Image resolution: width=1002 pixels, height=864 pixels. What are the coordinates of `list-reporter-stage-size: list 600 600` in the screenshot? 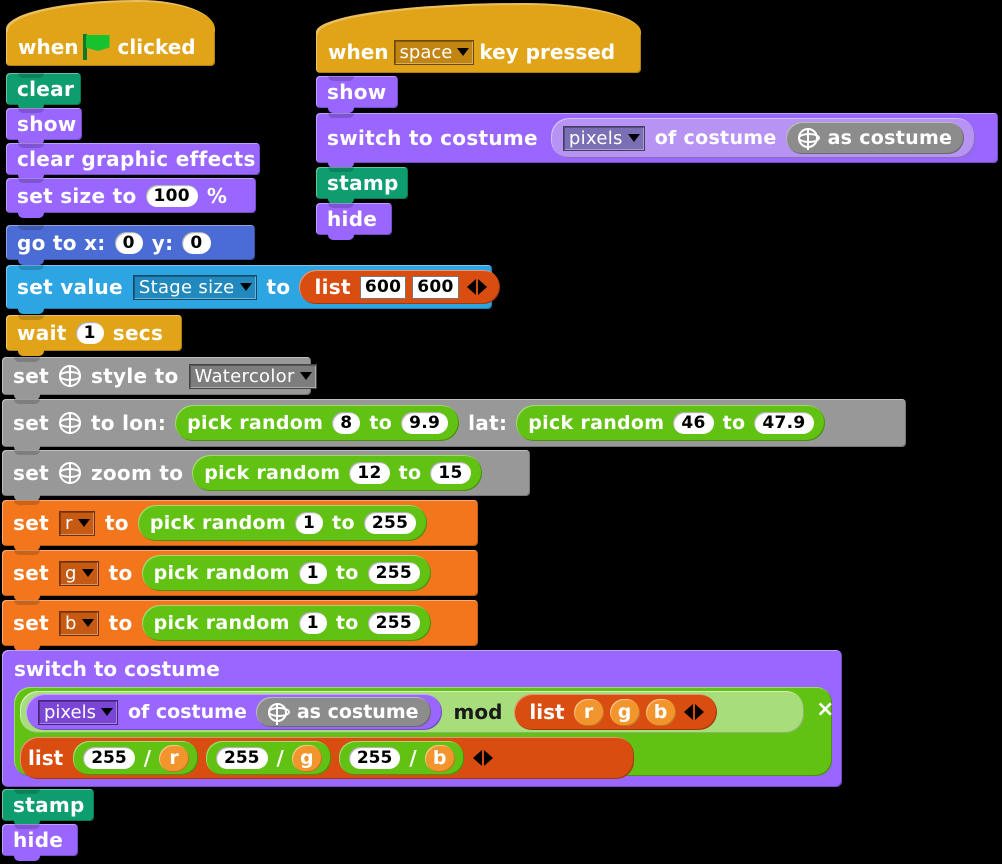 It's located at (399, 287).